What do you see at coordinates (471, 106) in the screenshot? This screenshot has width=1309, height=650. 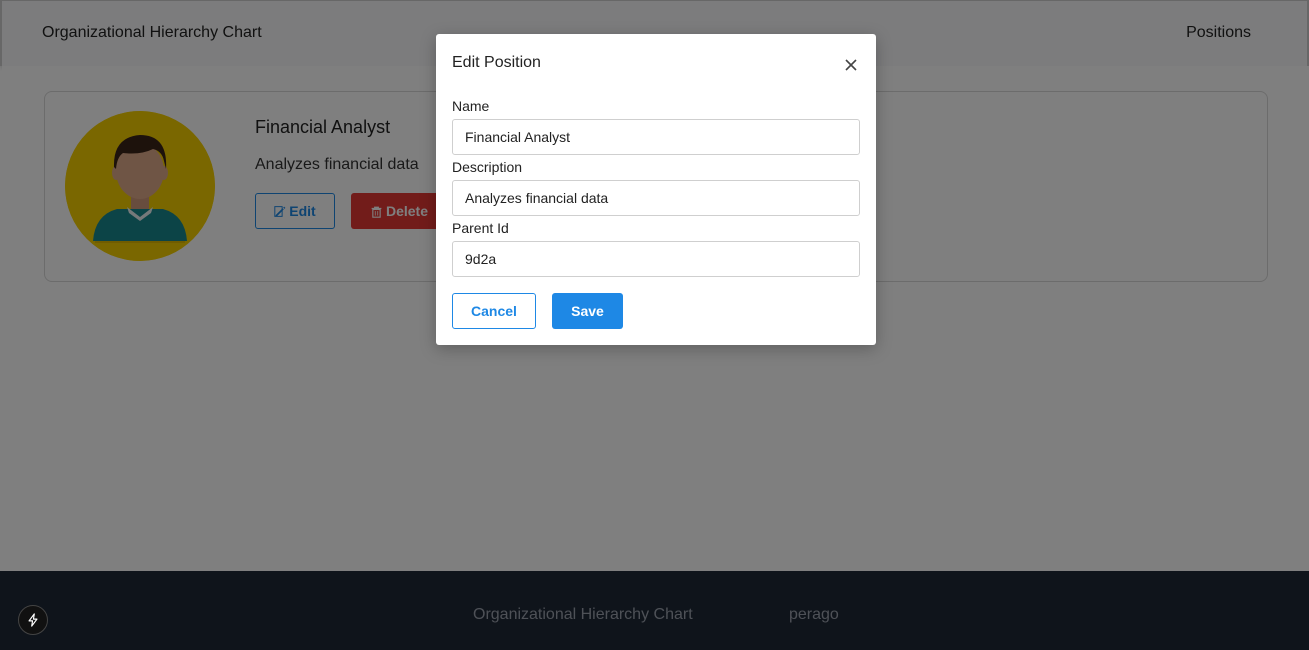 I see `name-label: Name` at bounding box center [471, 106].